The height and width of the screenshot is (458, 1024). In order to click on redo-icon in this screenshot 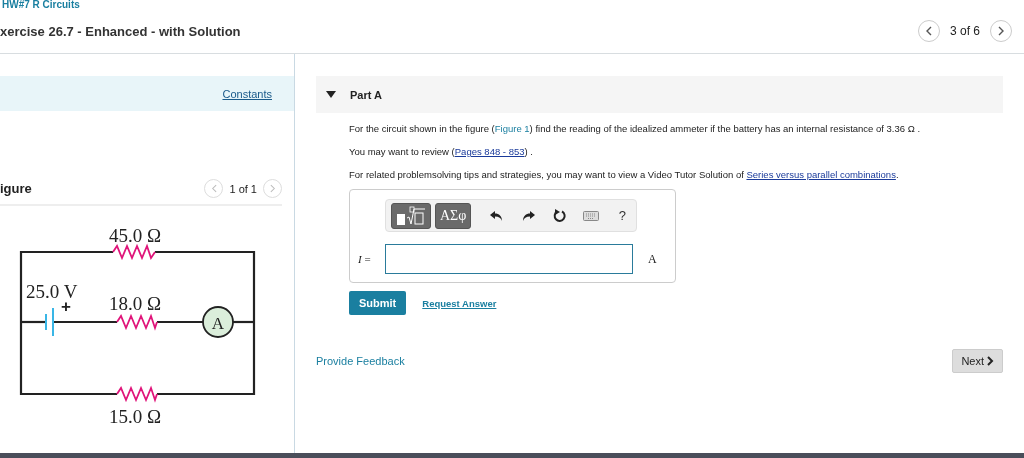, I will do `click(528, 215)`.